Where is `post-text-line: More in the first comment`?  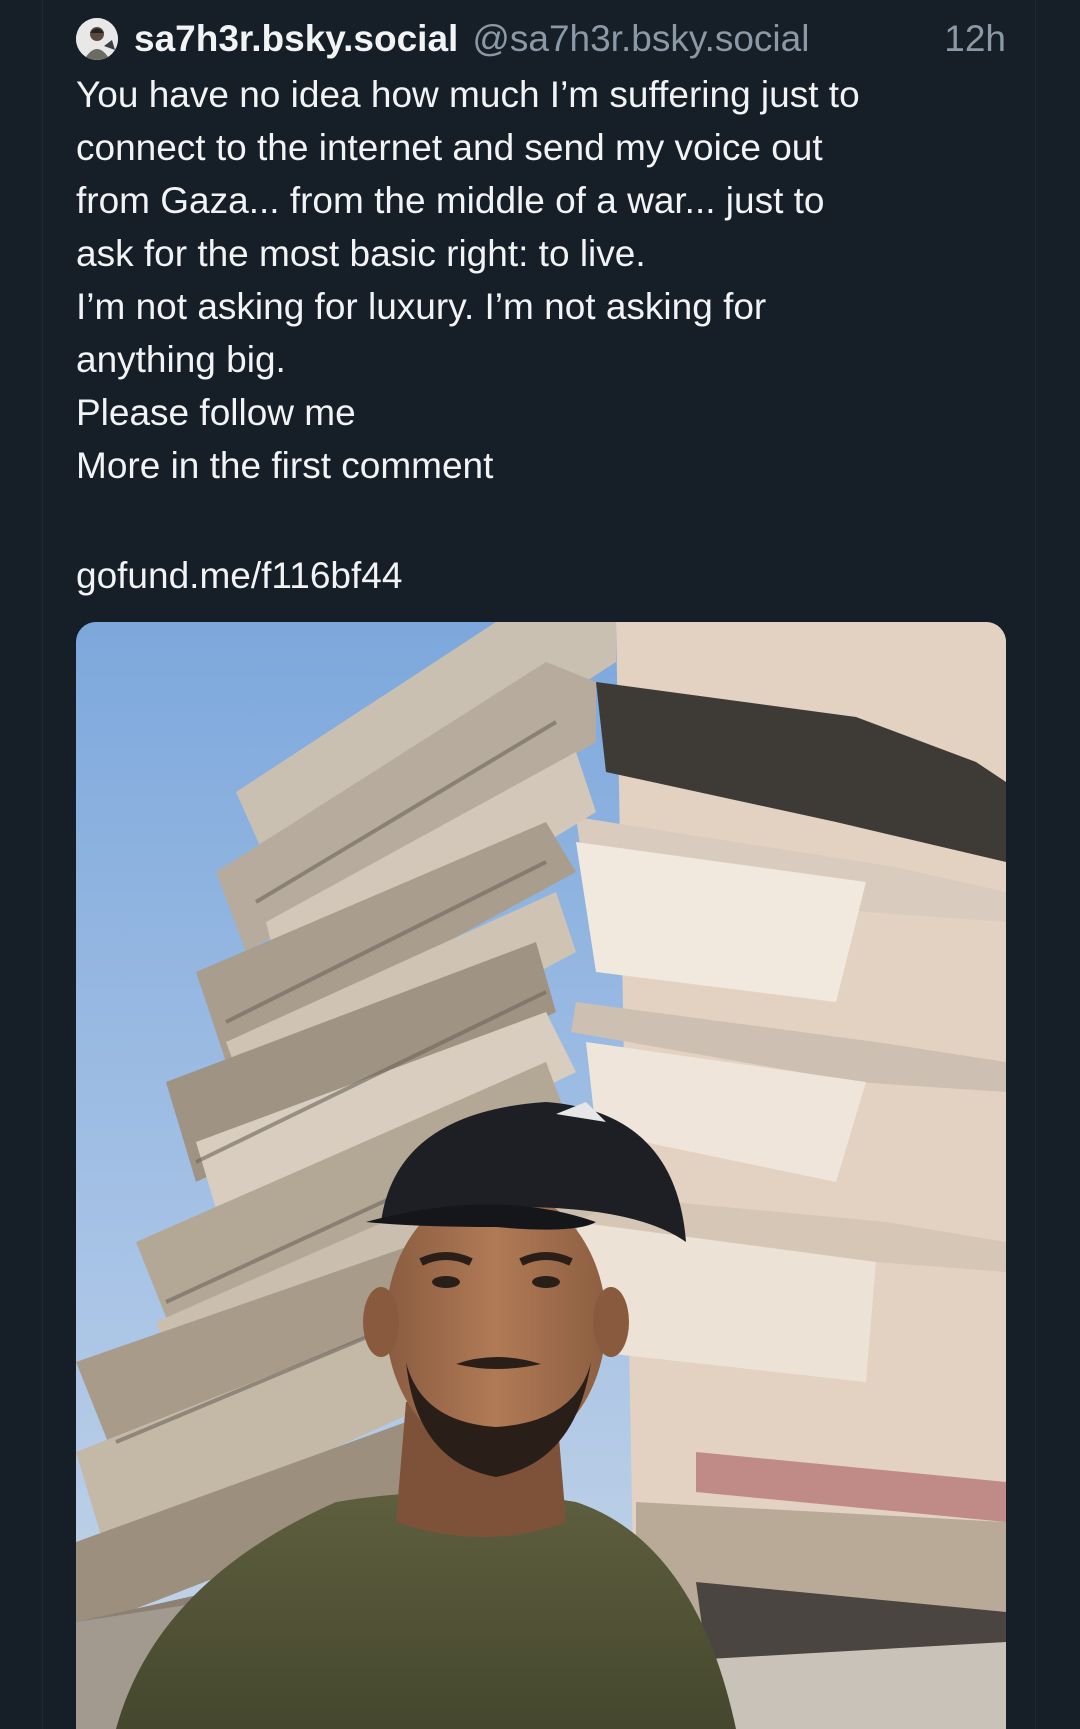 post-text-line: More in the first comment is located at coordinates (285, 465).